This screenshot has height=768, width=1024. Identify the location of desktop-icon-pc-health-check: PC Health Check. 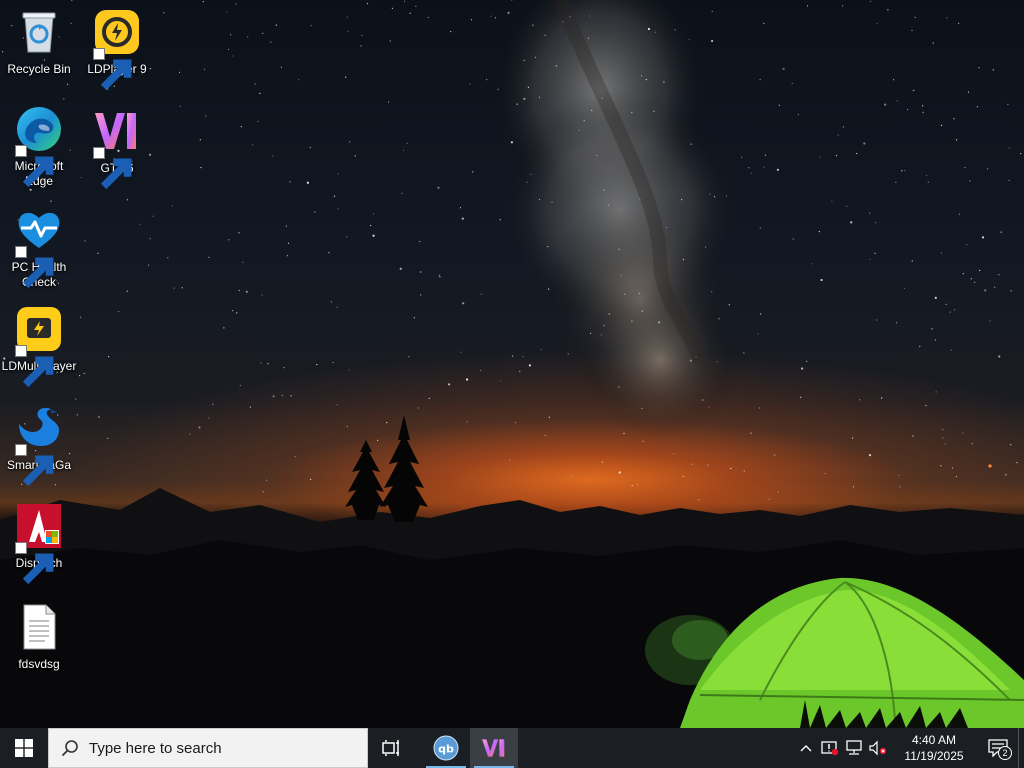
(39, 248).